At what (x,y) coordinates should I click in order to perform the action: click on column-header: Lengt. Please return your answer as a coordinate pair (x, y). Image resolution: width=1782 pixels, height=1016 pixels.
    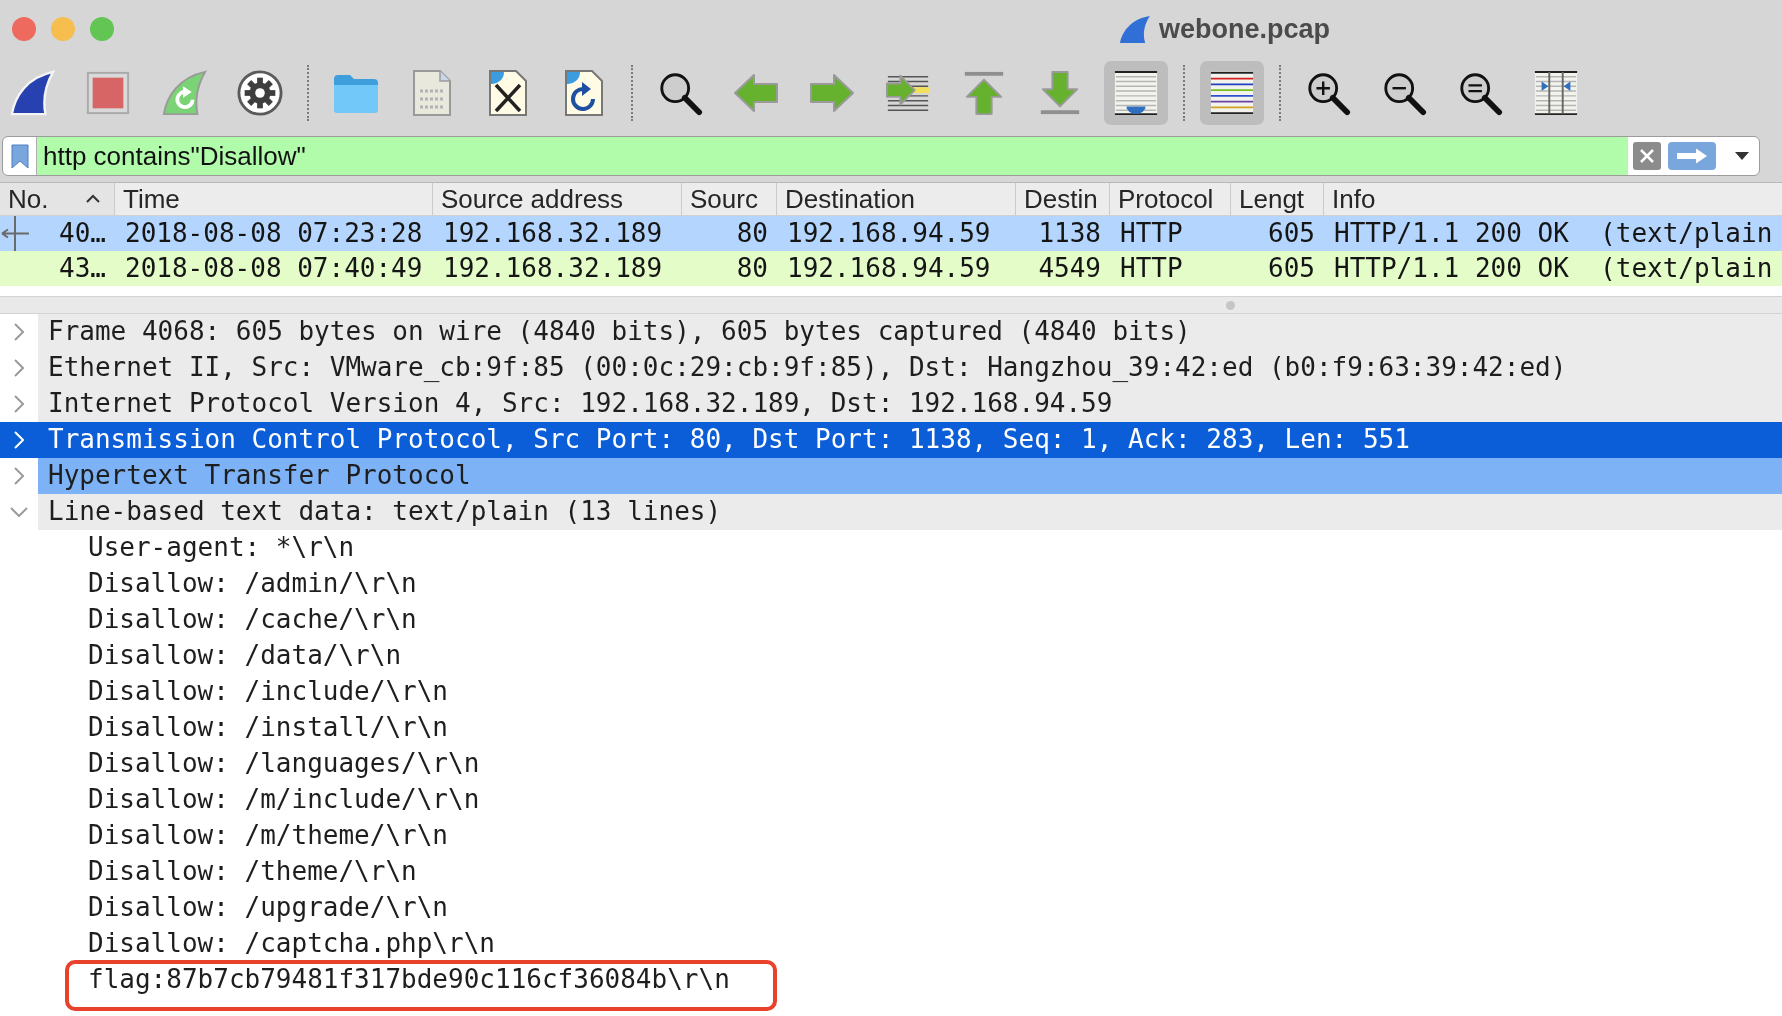
    Looking at the image, I should click on (1277, 199).